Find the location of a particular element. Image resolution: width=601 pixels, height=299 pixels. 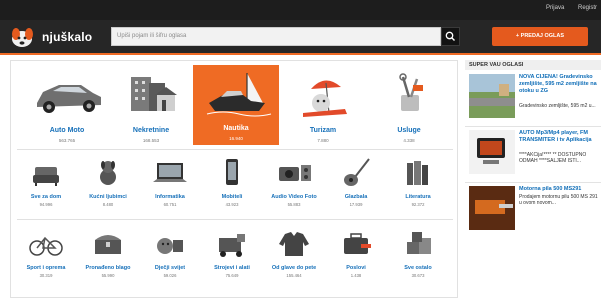

category-nautika: Nautika 16.940 is located at coordinates (236, 105).